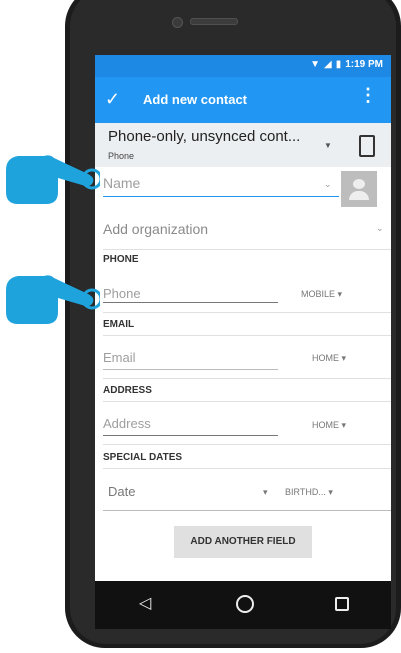  What do you see at coordinates (127, 390) in the screenshot?
I see `section-address: ADDRESS` at bounding box center [127, 390].